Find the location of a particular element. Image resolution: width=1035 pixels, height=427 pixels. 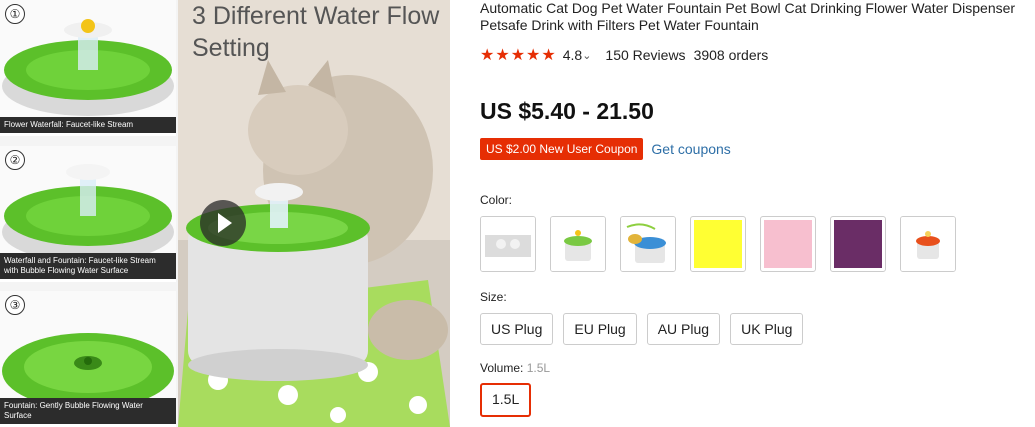

green-fountain-image is located at coordinates (578, 244).